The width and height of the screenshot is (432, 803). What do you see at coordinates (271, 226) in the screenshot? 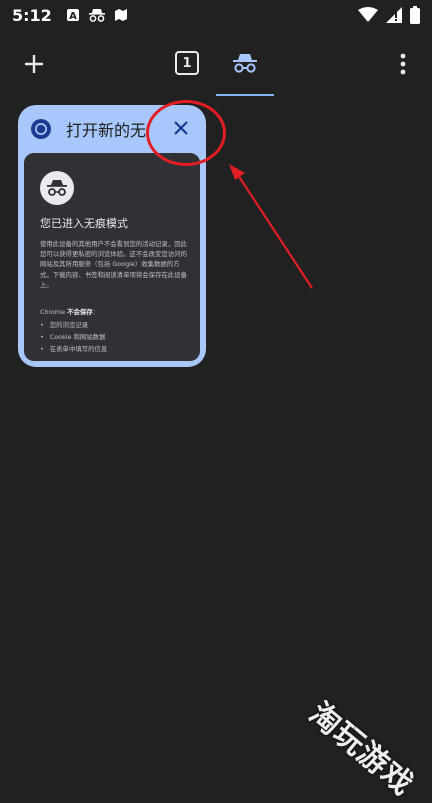
I see `annotation-arrow` at bounding box center [271, 226].